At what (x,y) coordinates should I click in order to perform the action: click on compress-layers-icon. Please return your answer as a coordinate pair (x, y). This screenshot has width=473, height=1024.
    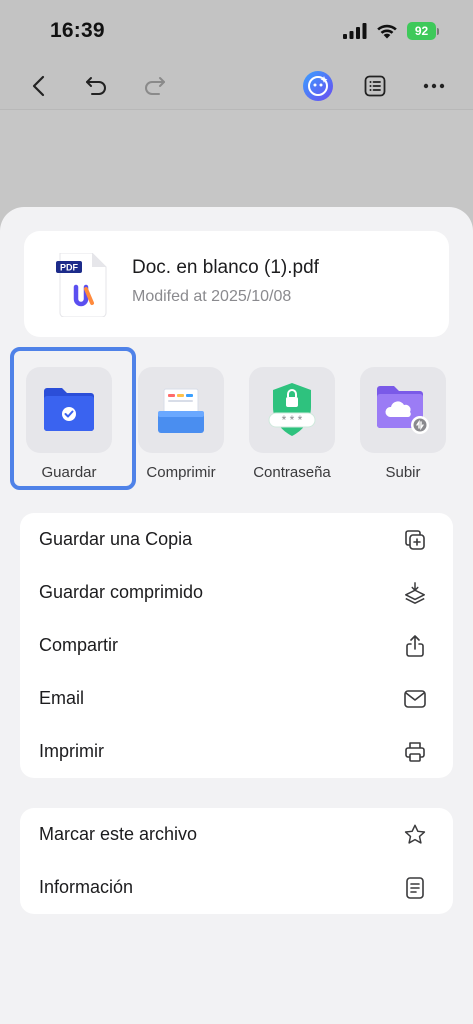
    Looking at the image, I should click on (415, 593).